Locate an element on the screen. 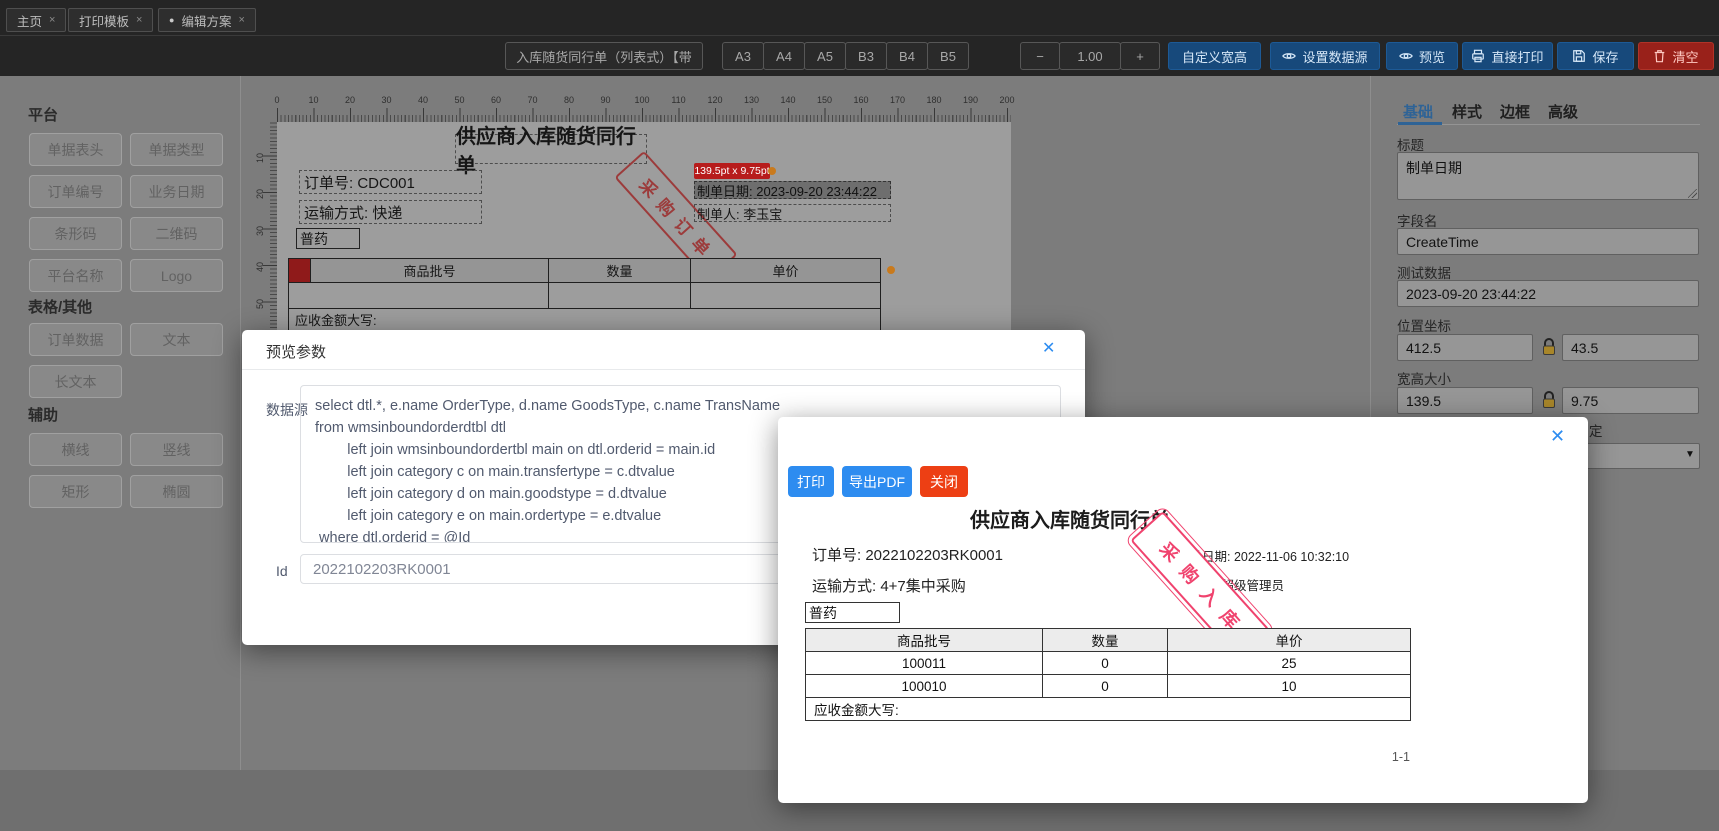  field-name-input: CreateTime is located at coordinates (1548, 241).